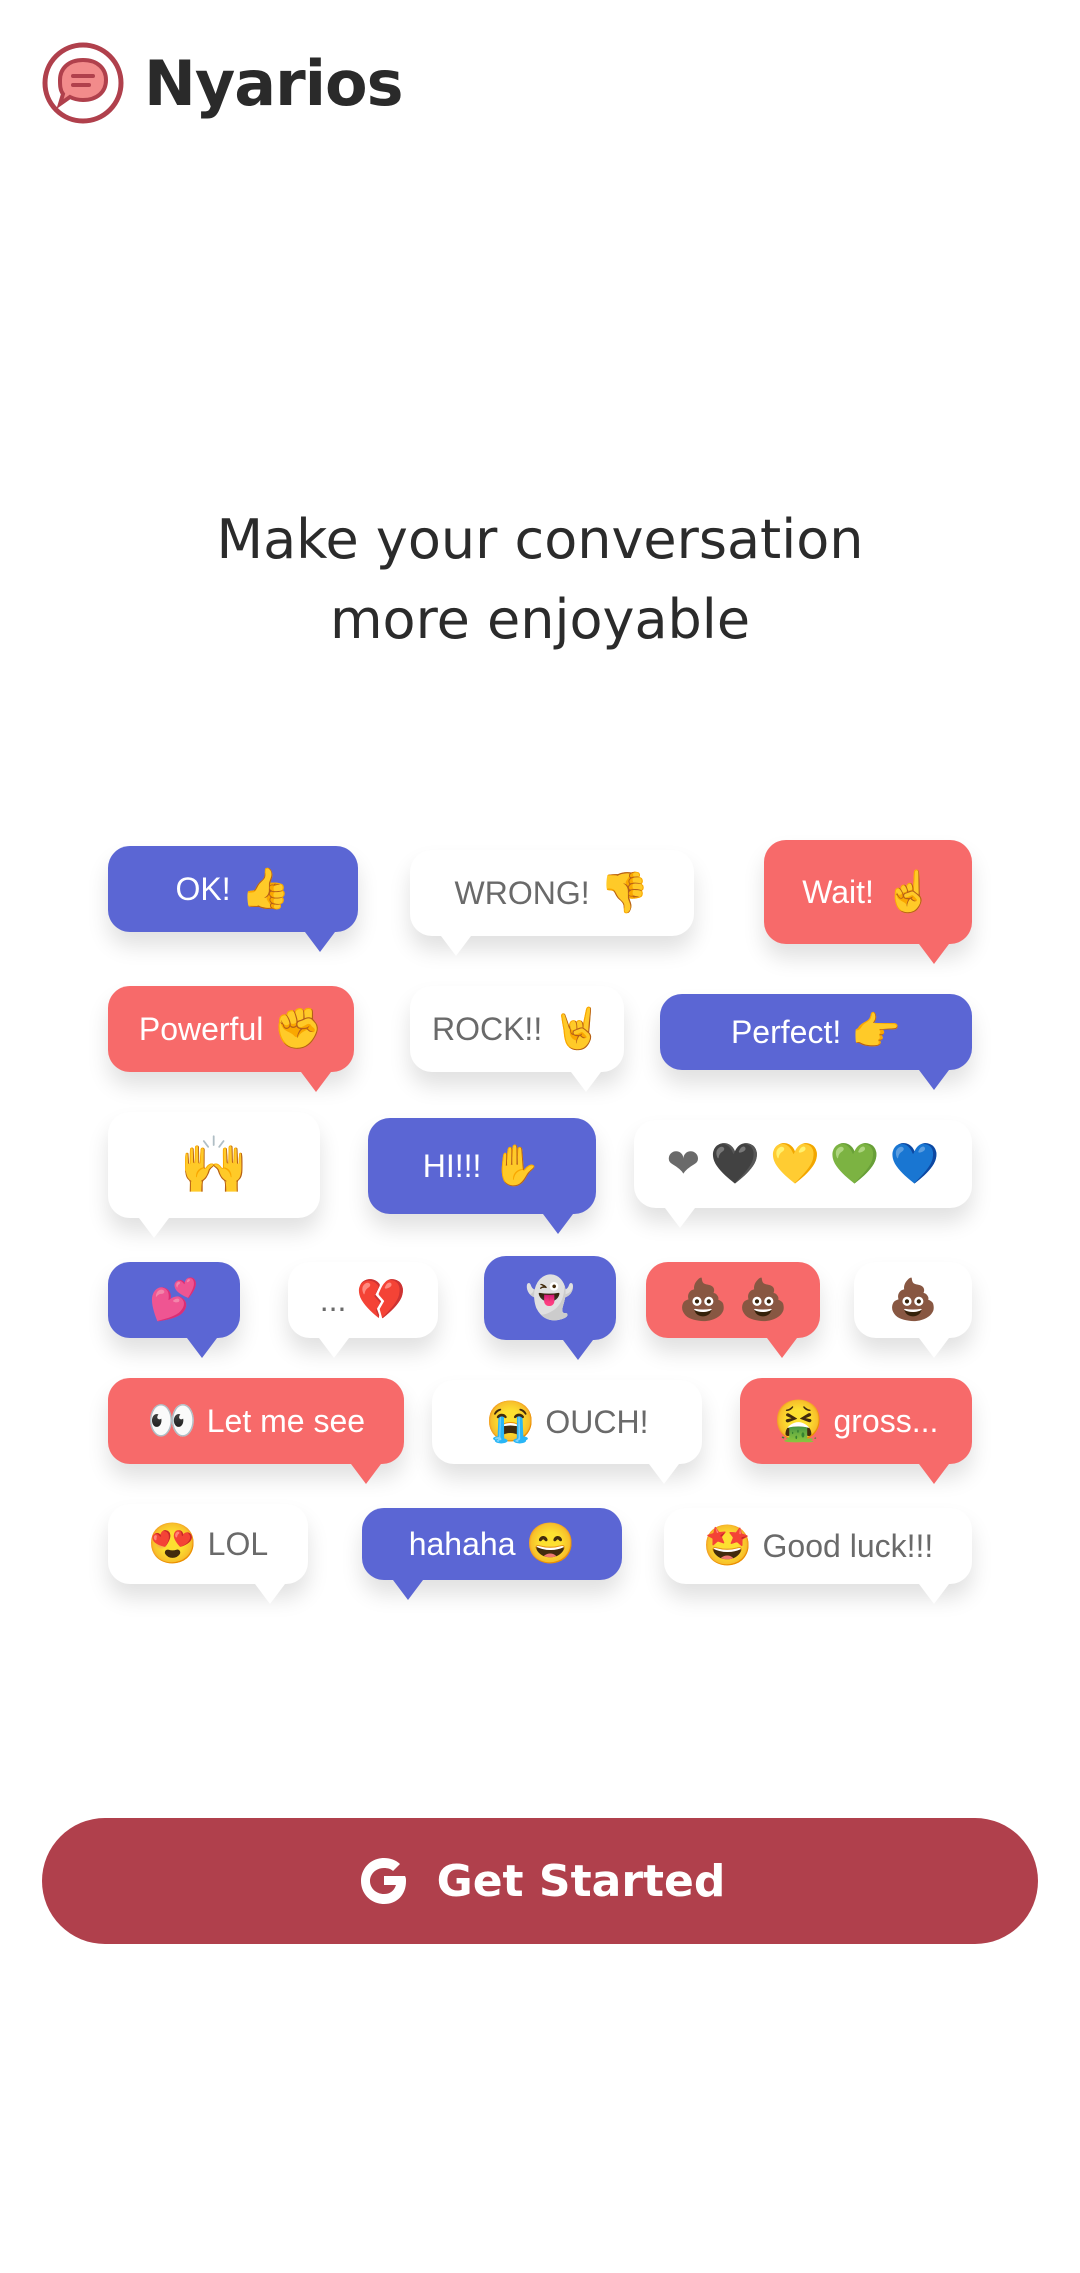  Describe the element at coordinates (581, 1881) in the screenshot. I see `get-started-label: Get Started` at that location.